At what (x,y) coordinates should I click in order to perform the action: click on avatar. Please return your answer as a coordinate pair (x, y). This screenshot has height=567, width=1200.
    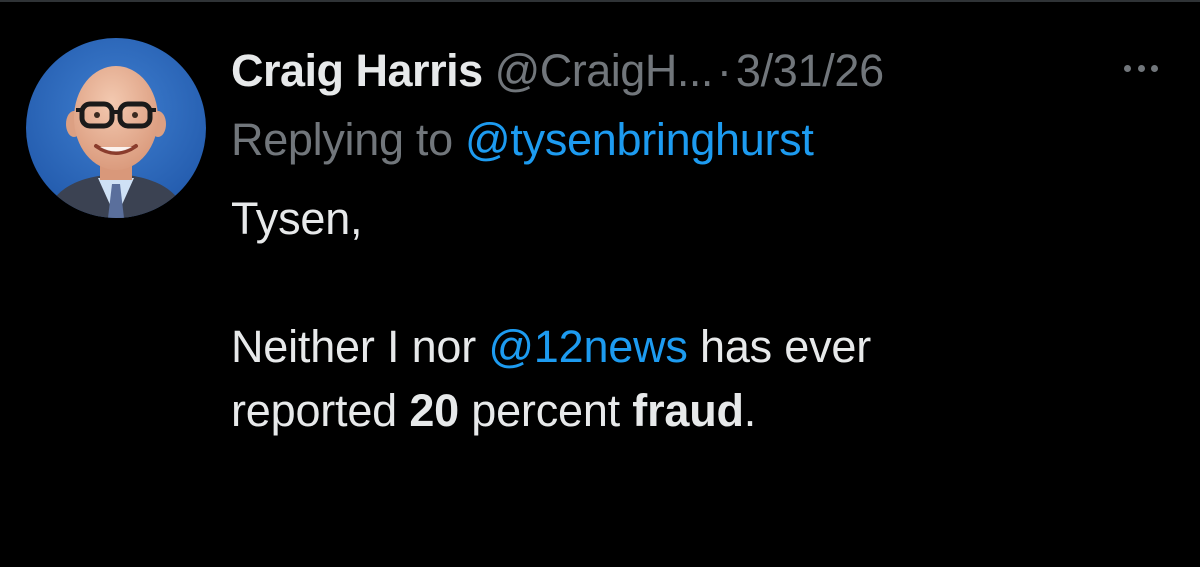
    Looking at the image, I should click on (116, 128).